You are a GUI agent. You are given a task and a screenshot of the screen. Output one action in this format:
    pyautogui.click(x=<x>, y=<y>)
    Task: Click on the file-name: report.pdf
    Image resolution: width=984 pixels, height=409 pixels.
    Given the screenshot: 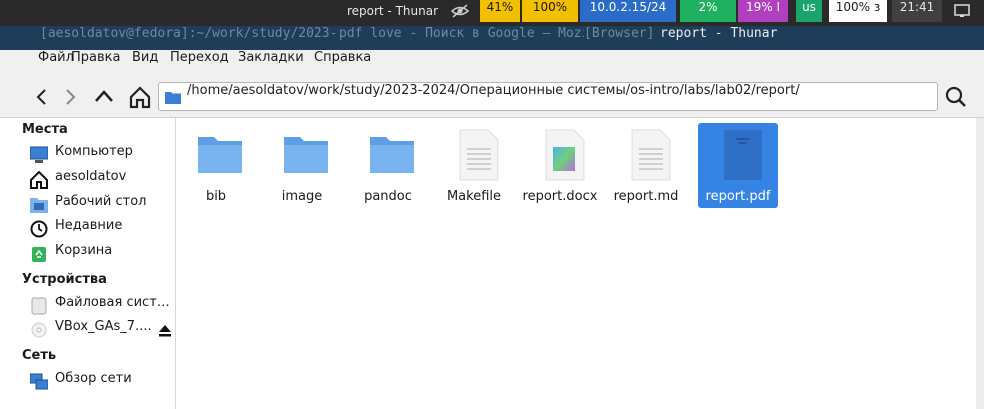 What is the action you would take?
    pyautogui.click(x=738, y=196)
    